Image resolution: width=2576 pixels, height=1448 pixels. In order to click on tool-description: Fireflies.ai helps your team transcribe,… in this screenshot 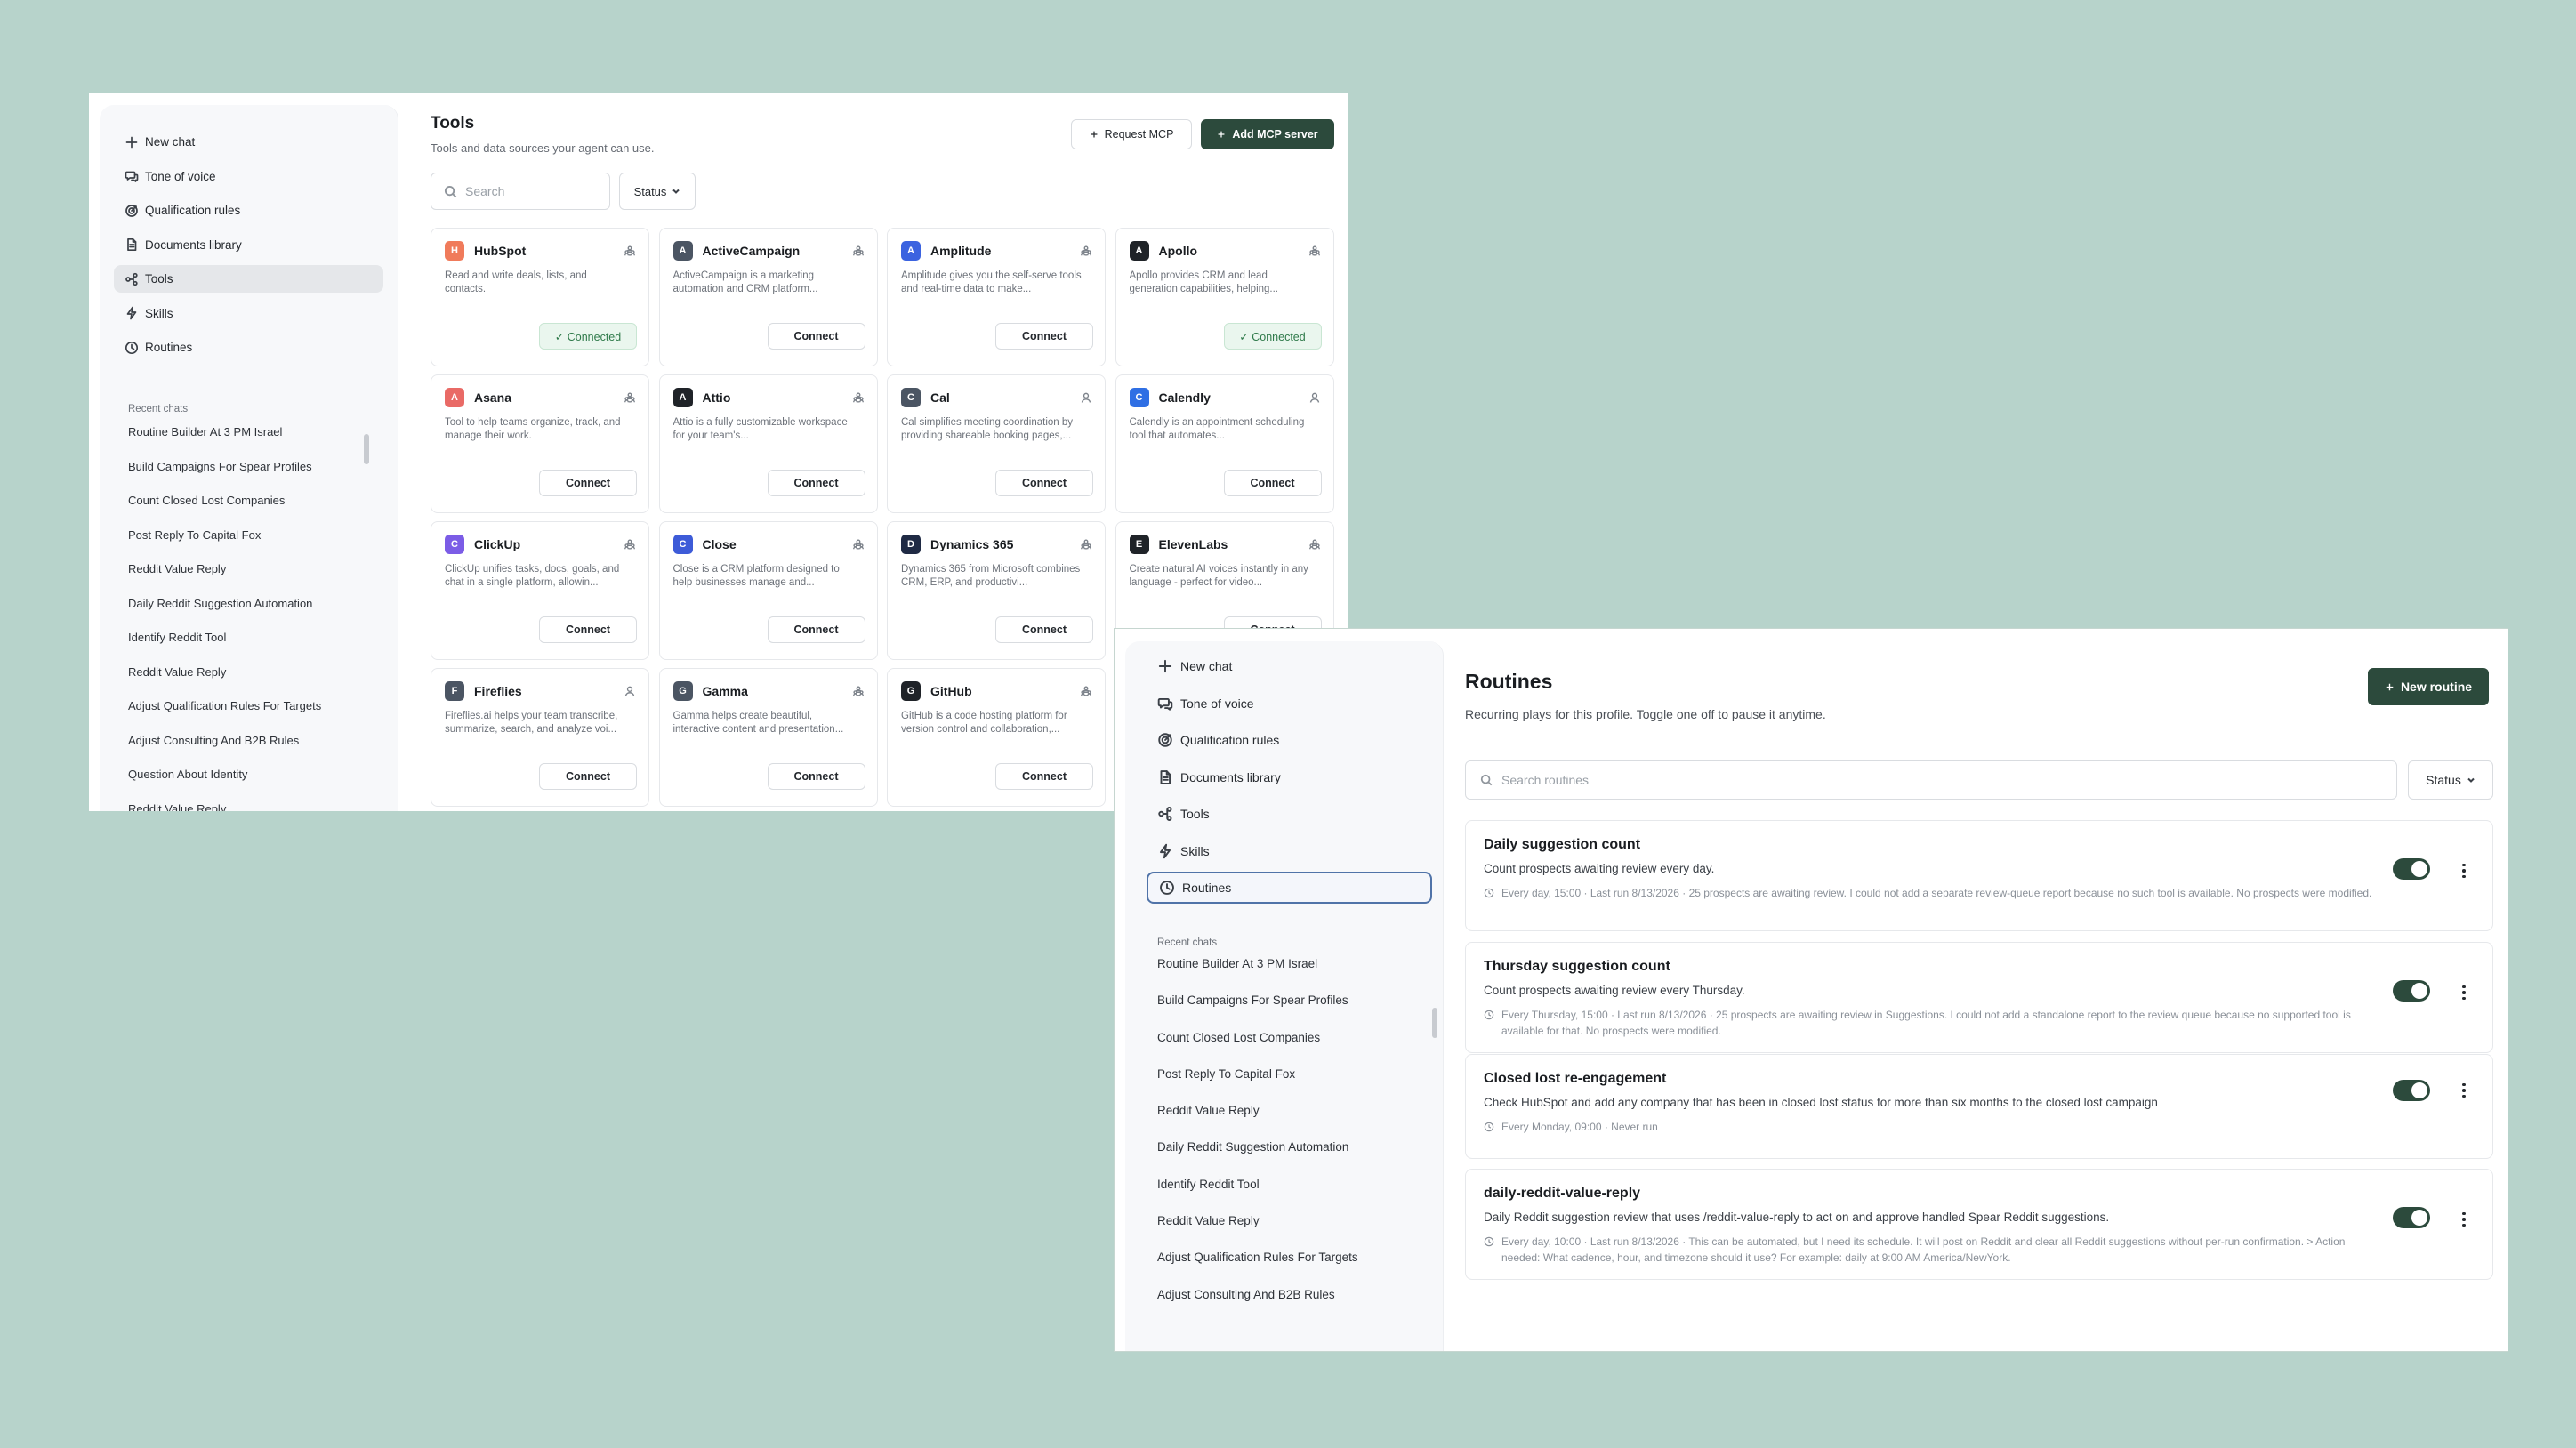, I will do `click(531, 723)`.